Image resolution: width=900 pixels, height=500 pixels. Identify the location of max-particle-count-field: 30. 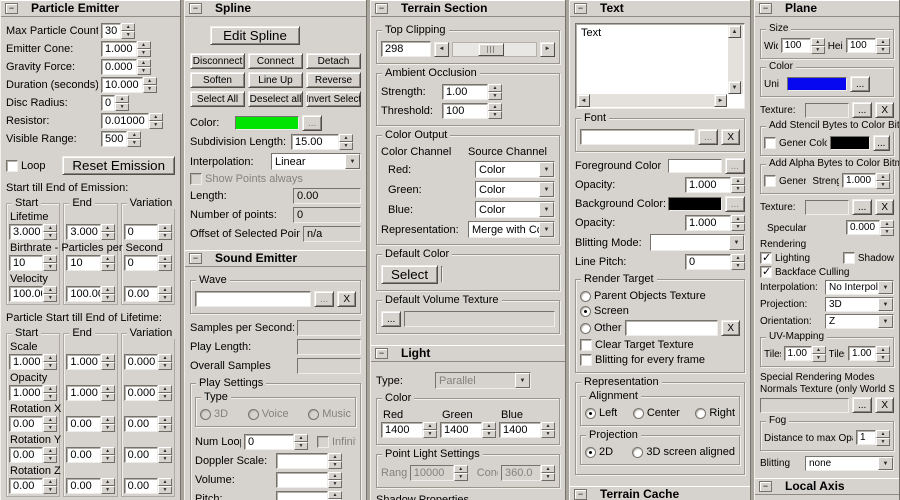
(118, 31).